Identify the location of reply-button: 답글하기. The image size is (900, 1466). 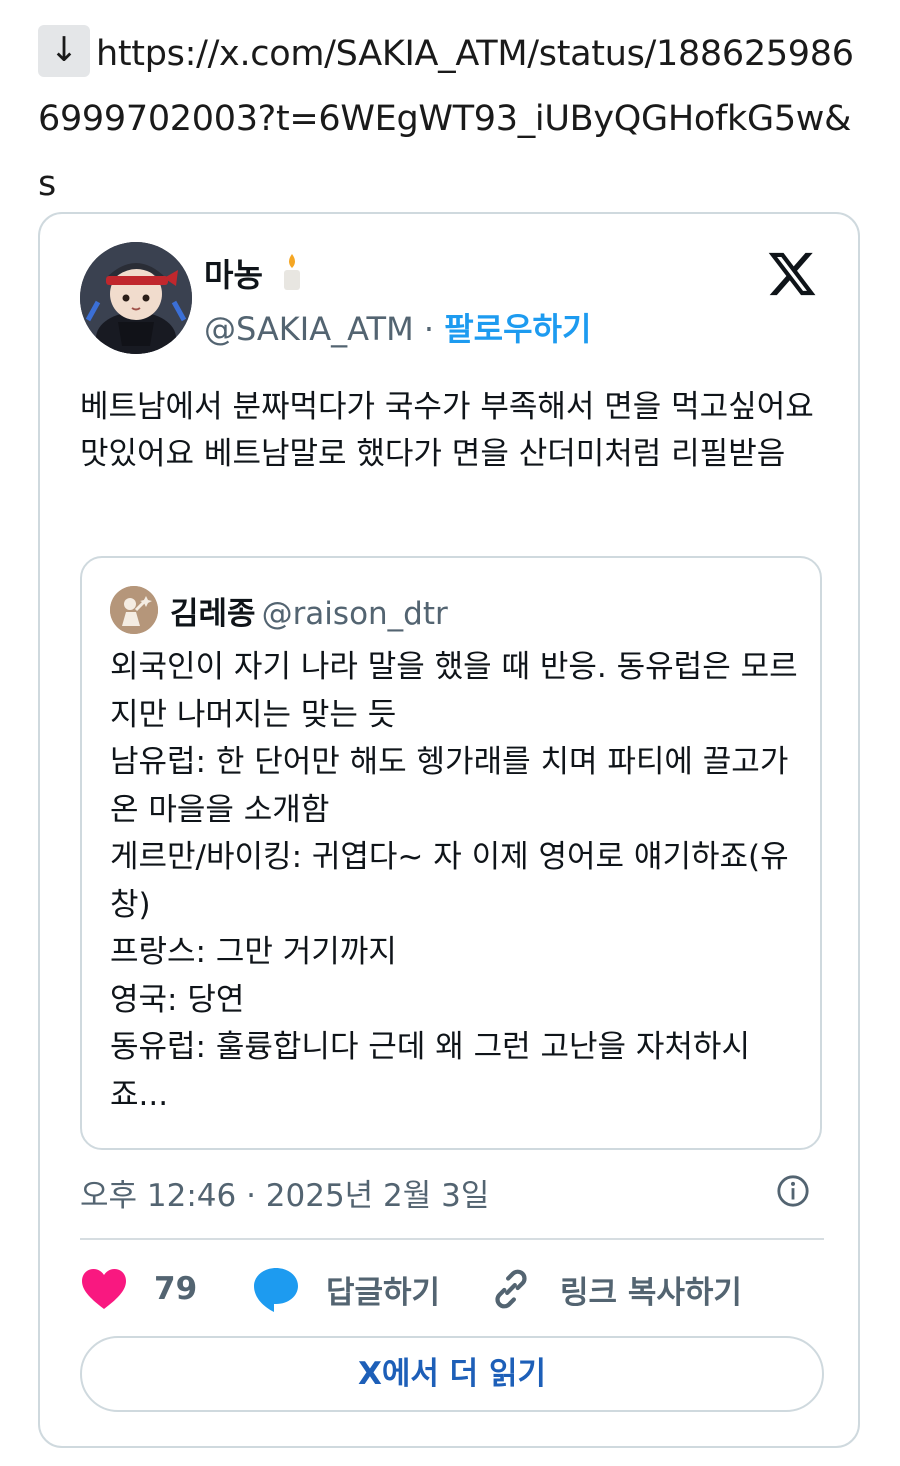
(346, 1289).